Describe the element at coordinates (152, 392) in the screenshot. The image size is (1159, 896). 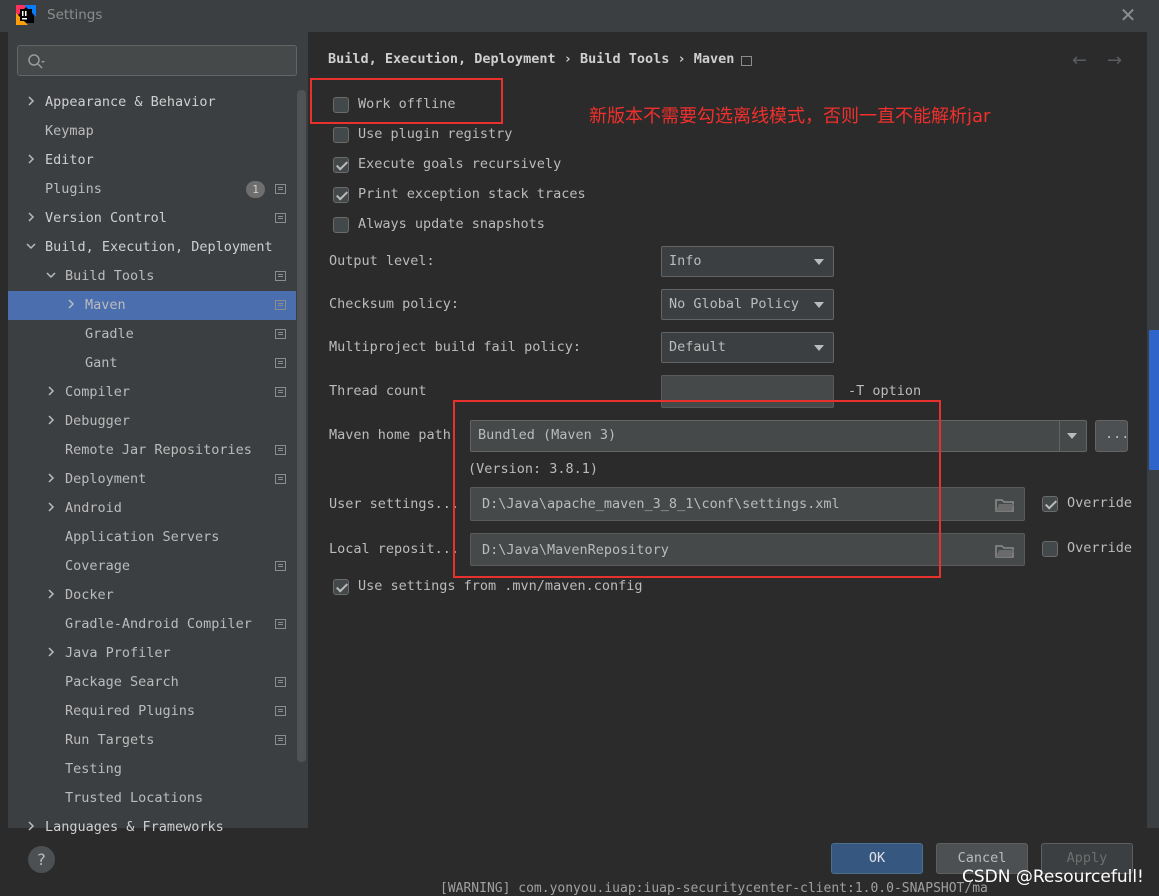
I see `sidebar-item-compiler: Compiler` at that location.